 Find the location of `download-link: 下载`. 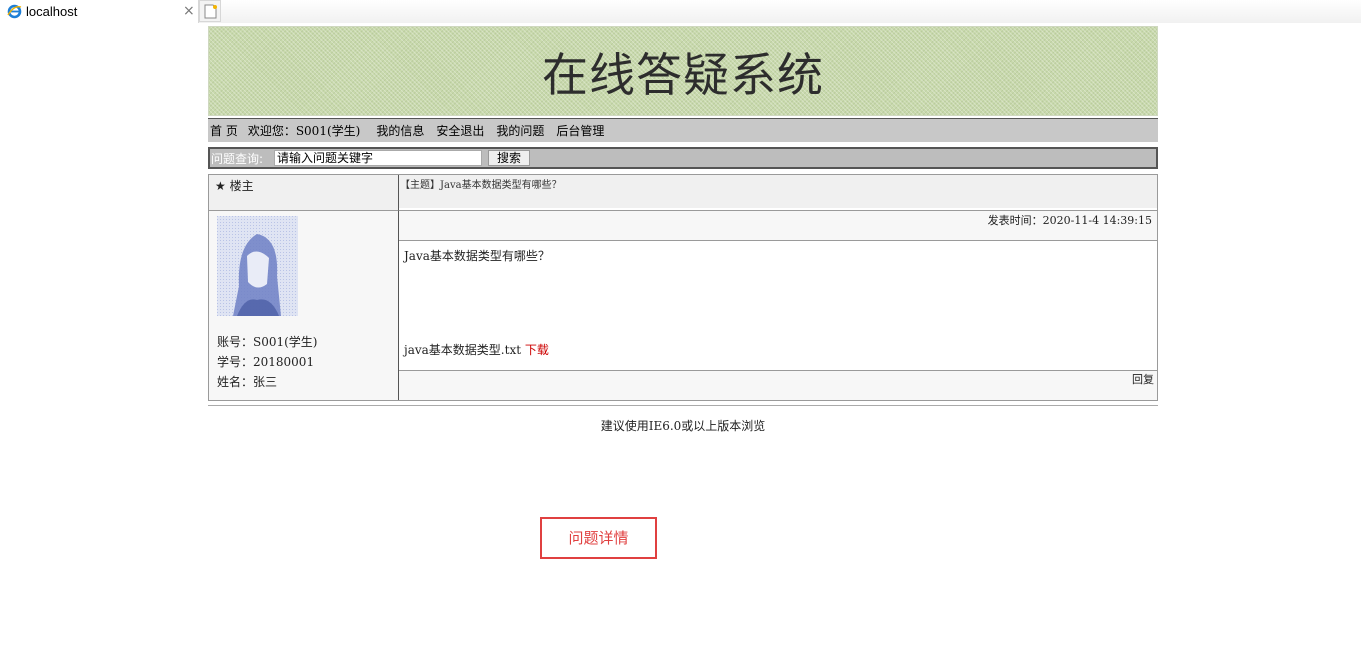

download-link: 下载 is located at coordinates (537, 350).